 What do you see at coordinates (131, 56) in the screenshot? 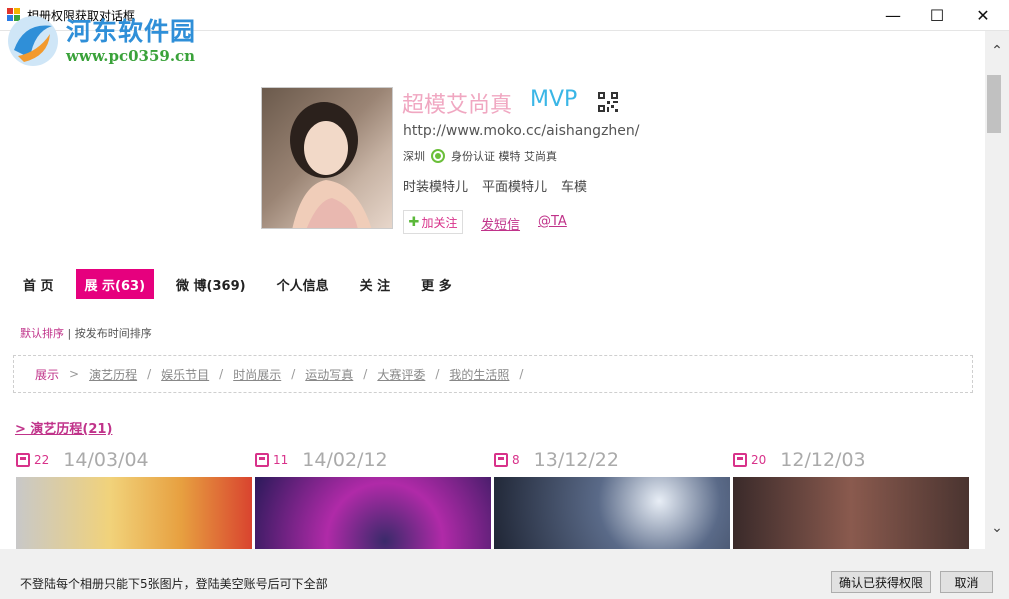
I see `watermark-url: www.pc0359.cn` at bounding box center [131, 56].